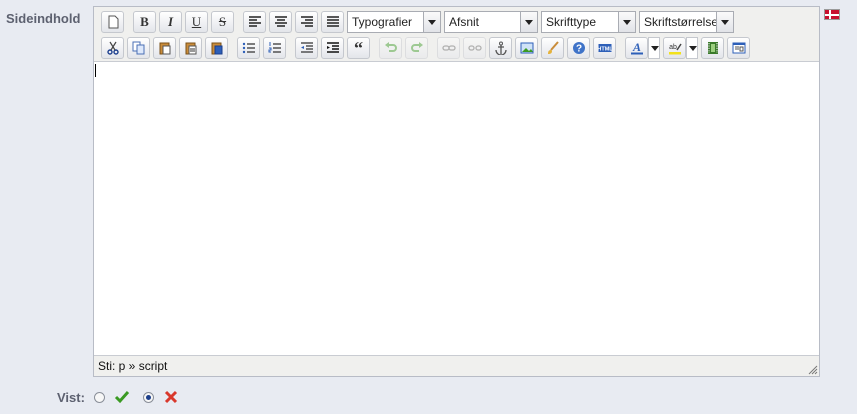 This screenshot has width=857, height=414. I want to click on new-document-icon, so click(113, 22).